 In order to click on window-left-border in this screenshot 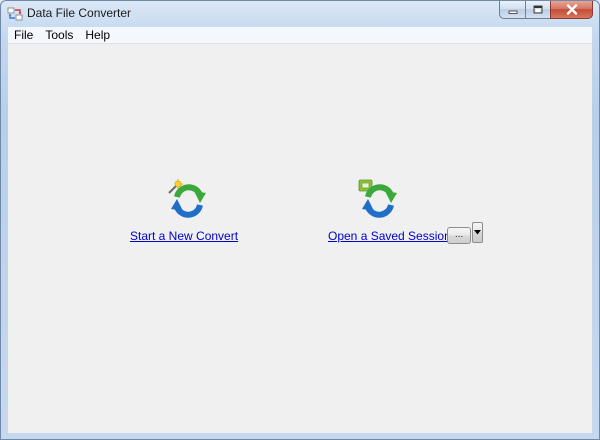, I will do `click(4, 241)`.